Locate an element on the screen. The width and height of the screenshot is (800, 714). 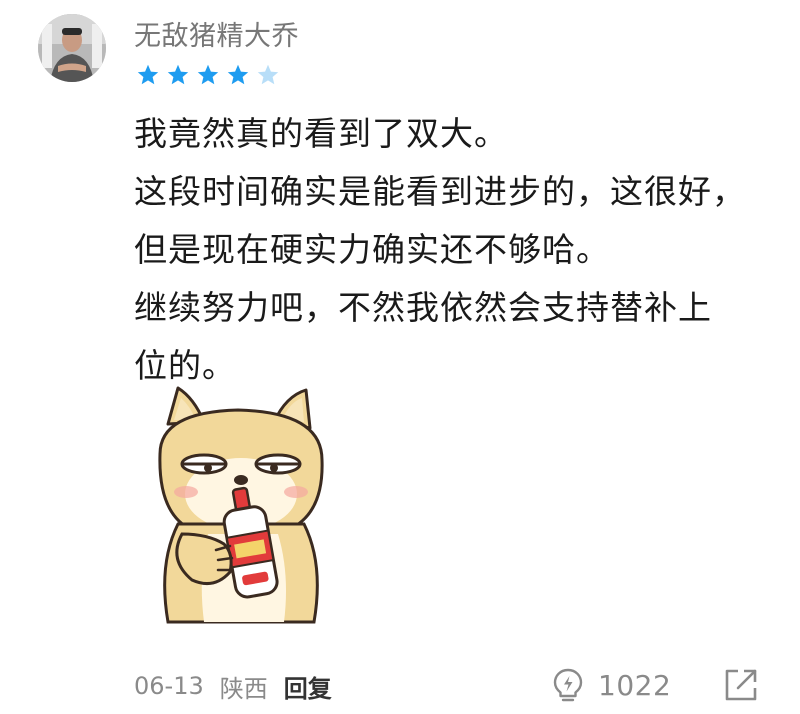
star-rating is located at coordinates (211, 75).